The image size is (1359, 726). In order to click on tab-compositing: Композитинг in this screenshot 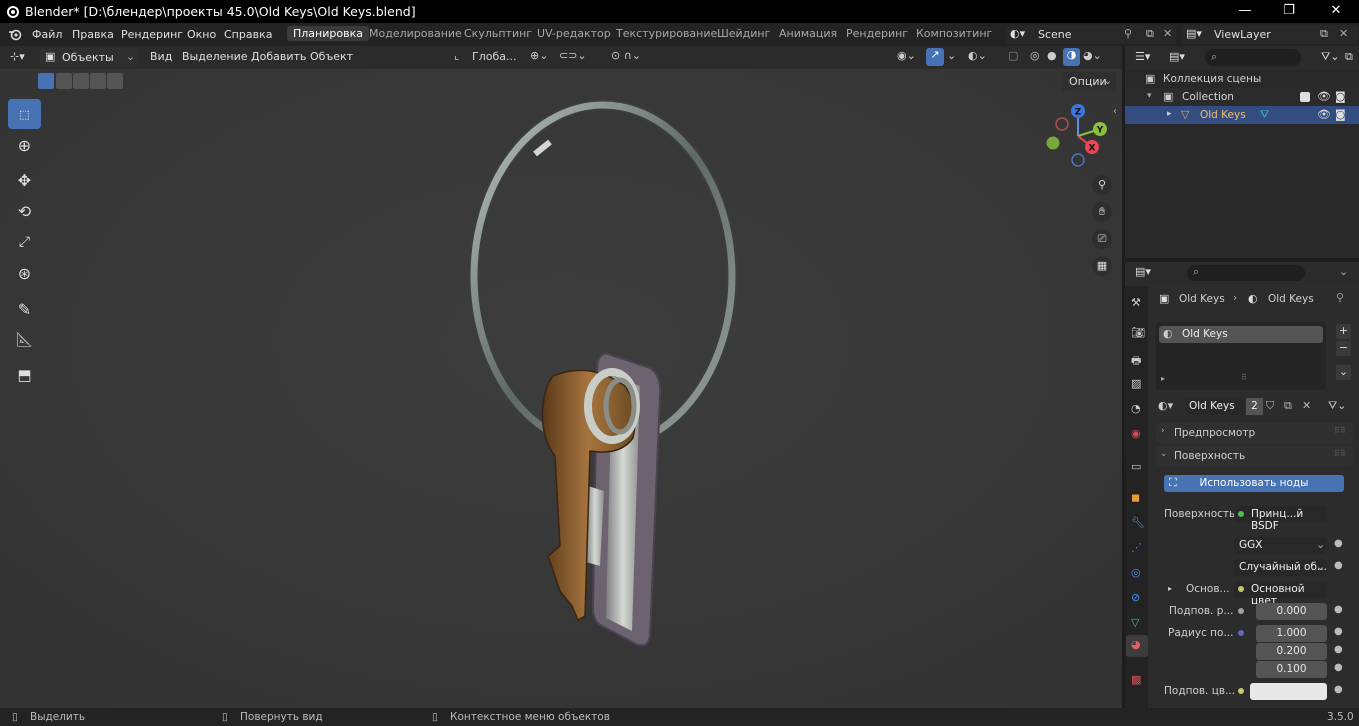, I will do `click(954, 33)`.